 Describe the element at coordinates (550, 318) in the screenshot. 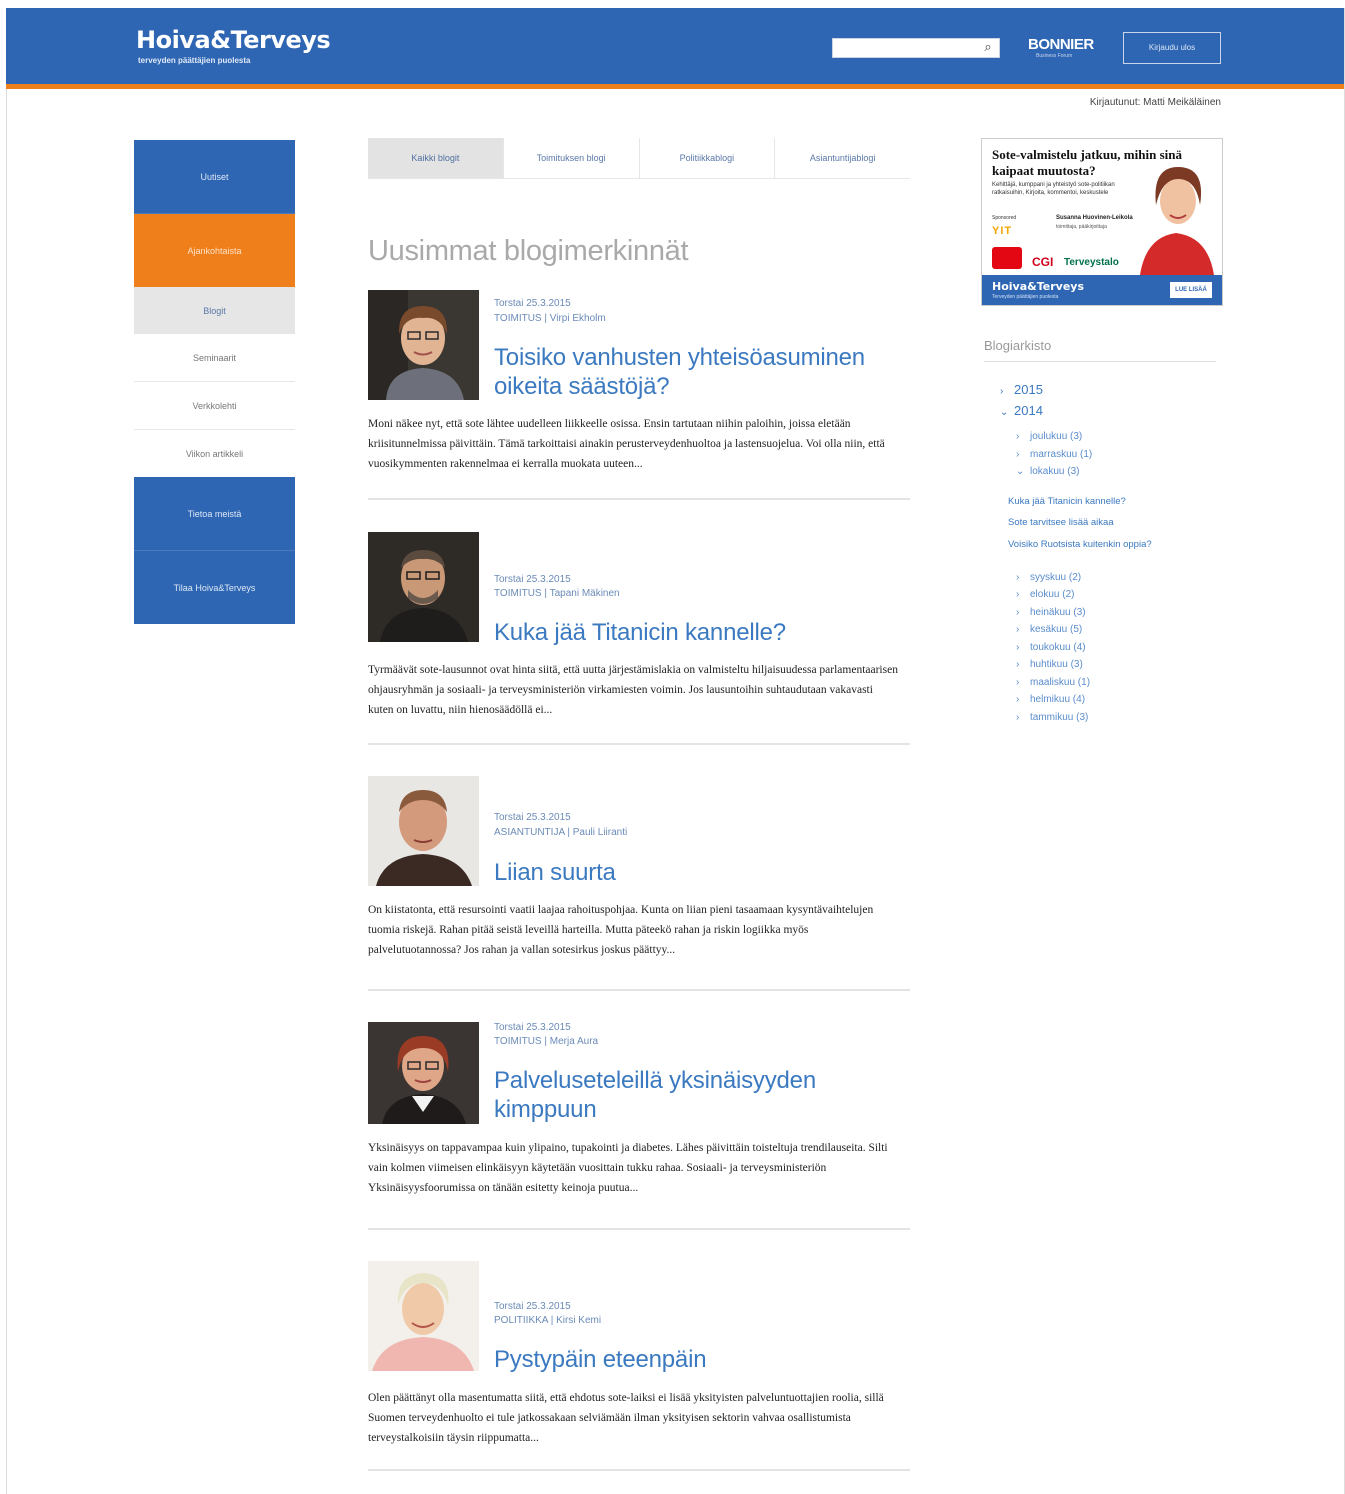

I see `post-category: TOIMITUS | Virpi Ekholm` at that location.